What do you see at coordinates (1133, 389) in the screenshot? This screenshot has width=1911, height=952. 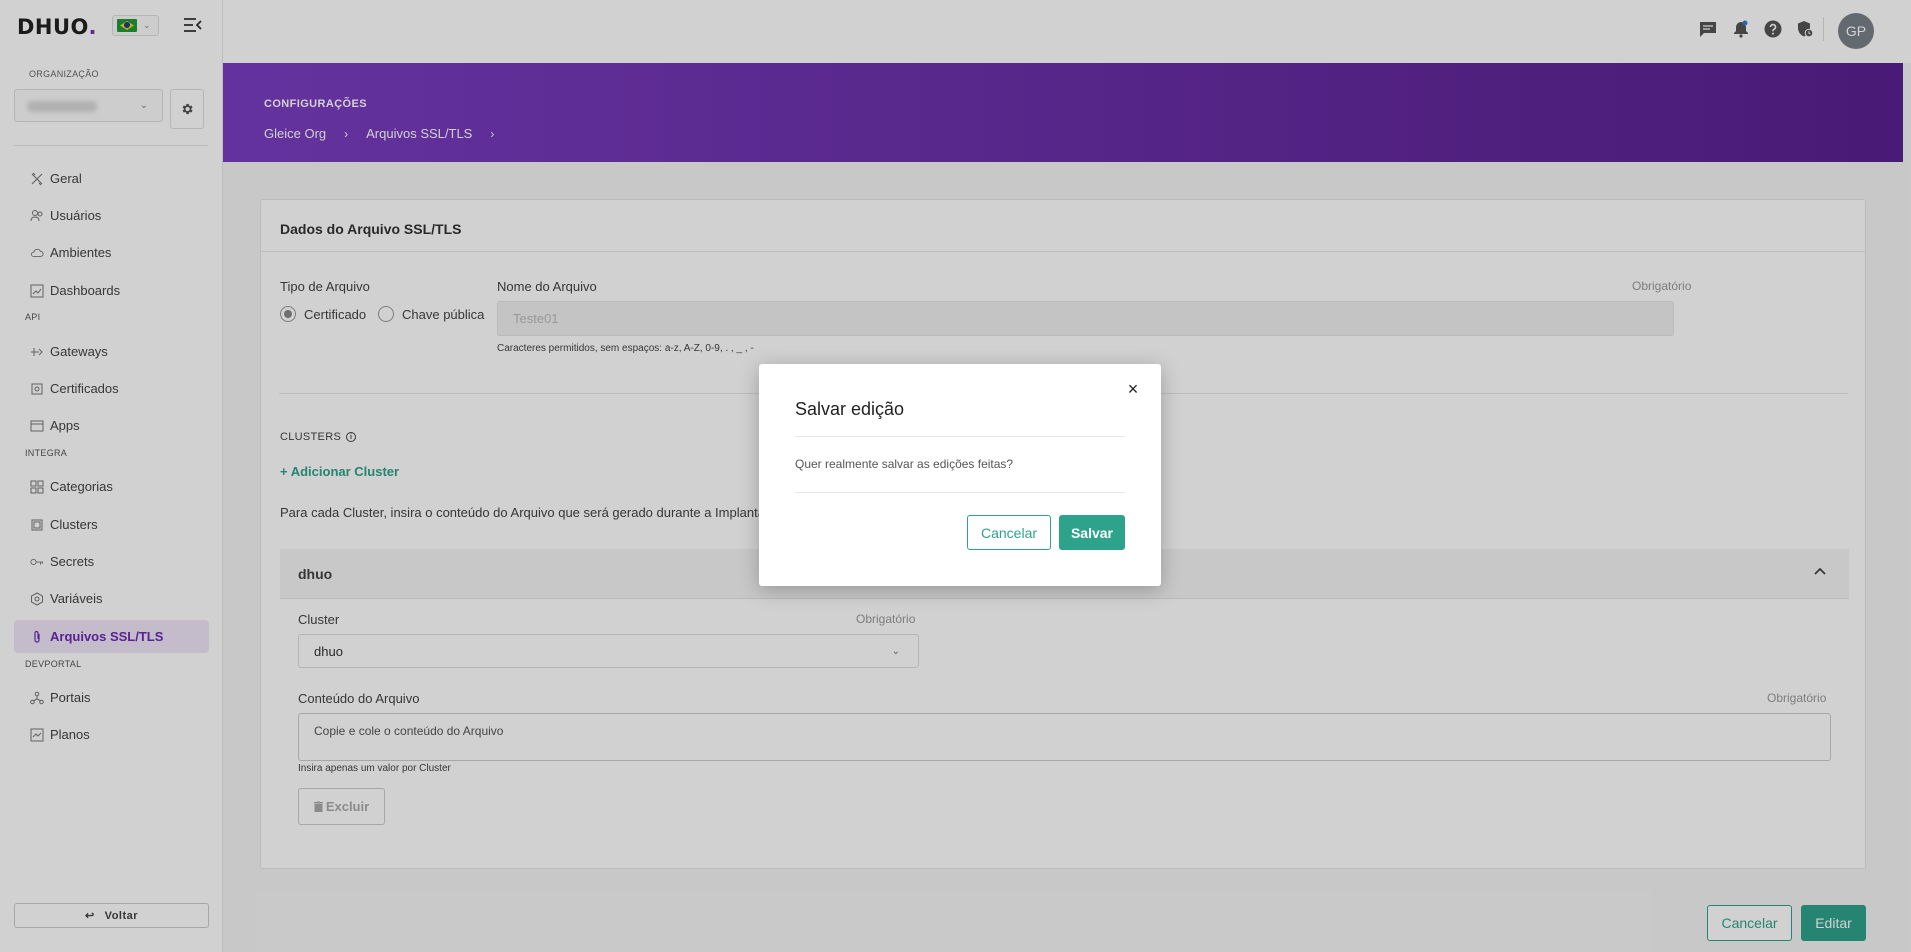 I see `close-icon: ×` at bounding box center [1133, 389].